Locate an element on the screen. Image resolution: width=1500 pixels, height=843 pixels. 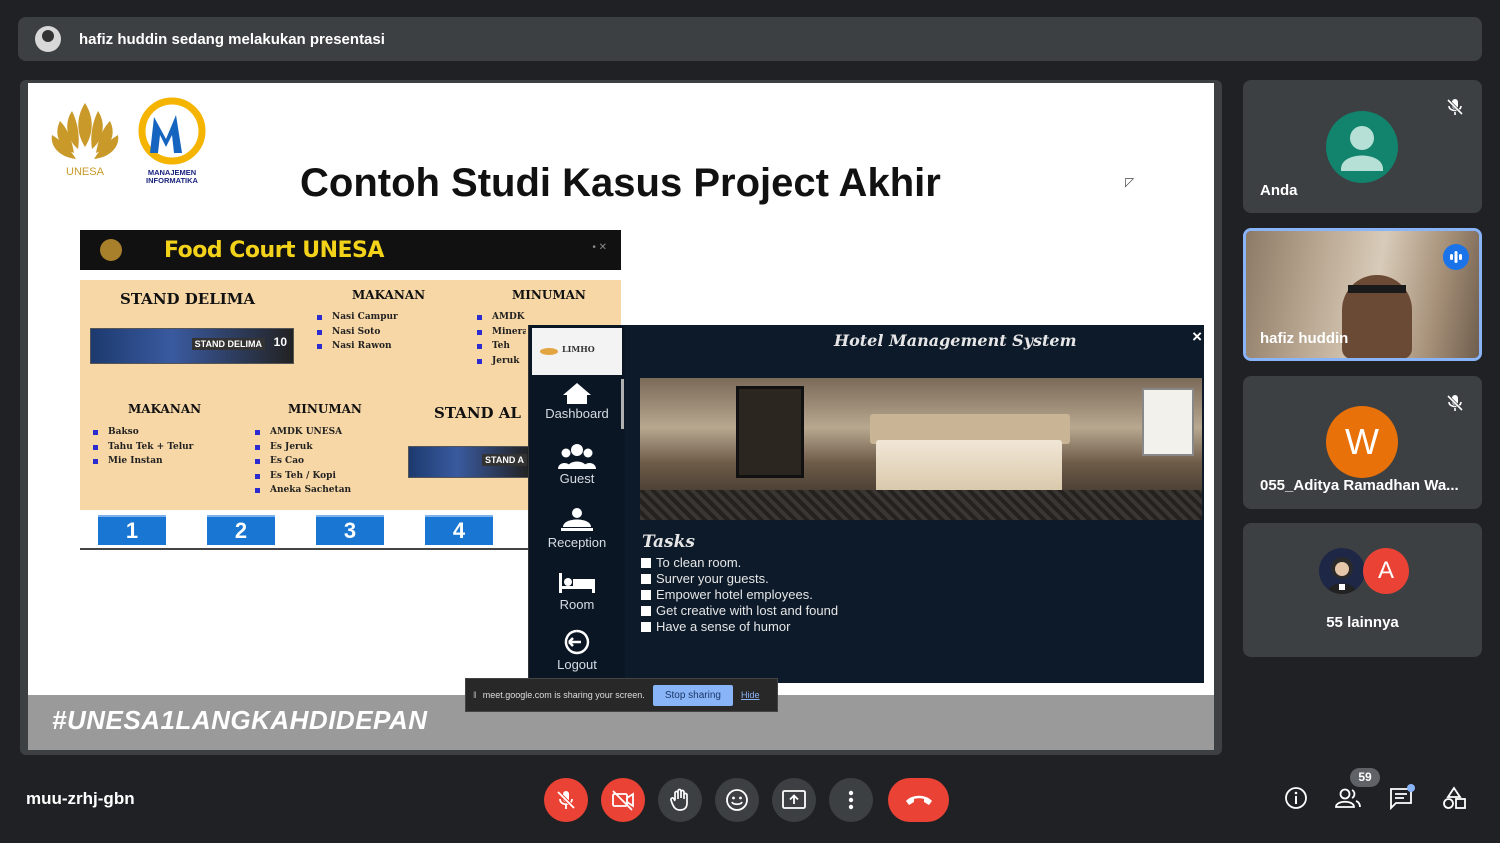
activities-button is located at coordinates (1454, 798).